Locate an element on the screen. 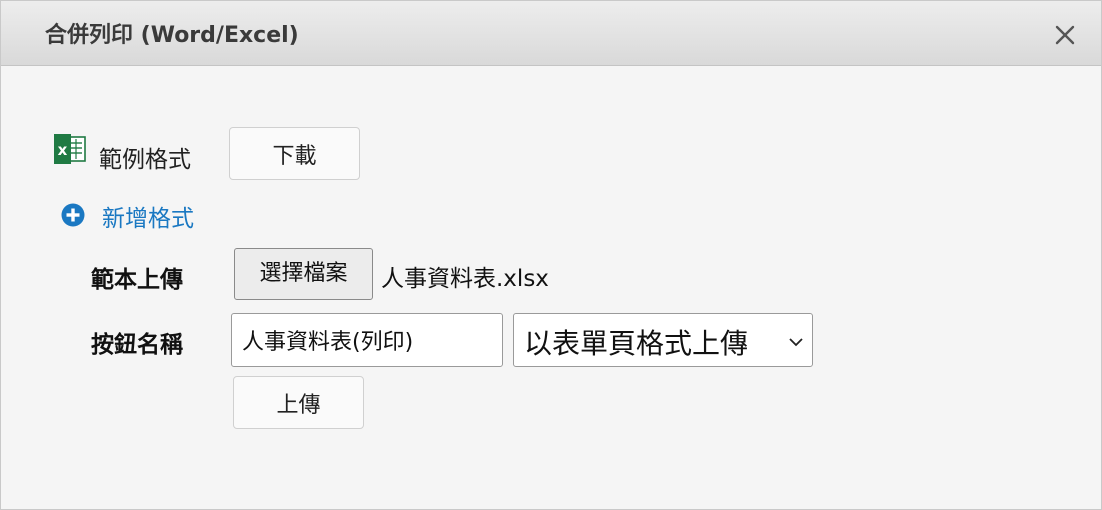  svg-text: x is located at coordinates (63, 150).